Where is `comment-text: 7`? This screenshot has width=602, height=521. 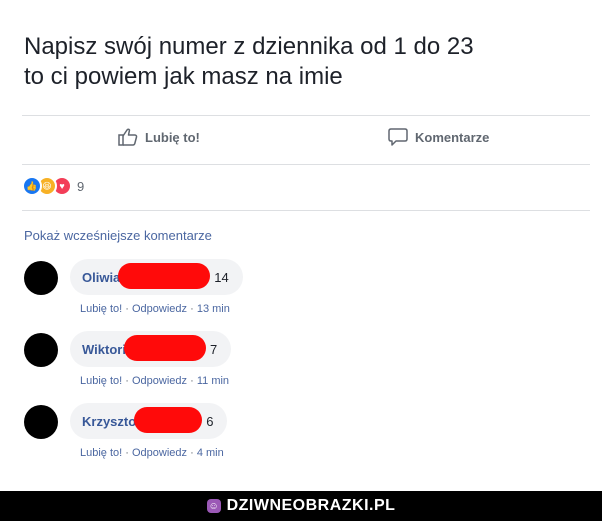 comment-text: 7 is located at coordinates (213, 349).